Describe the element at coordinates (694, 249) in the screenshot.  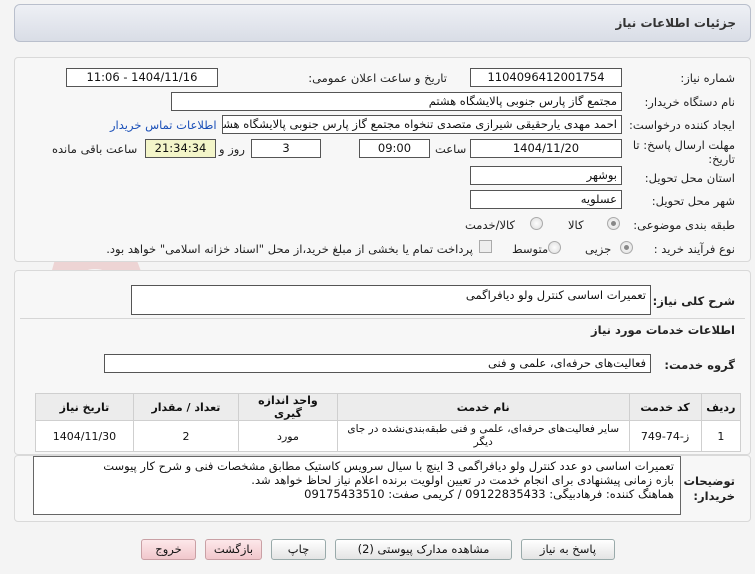
I see `process-label: نوع فرآیند خرید :` at that location.